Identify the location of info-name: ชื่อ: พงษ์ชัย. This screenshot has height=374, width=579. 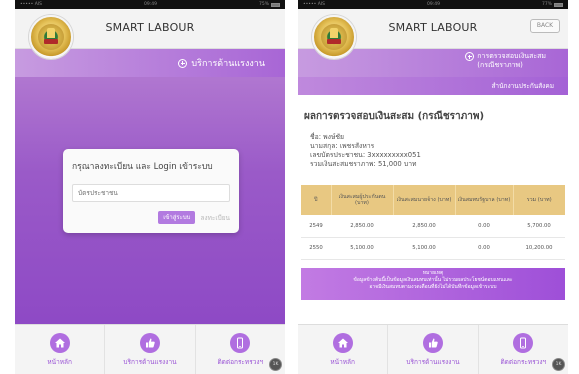
(327, 137).